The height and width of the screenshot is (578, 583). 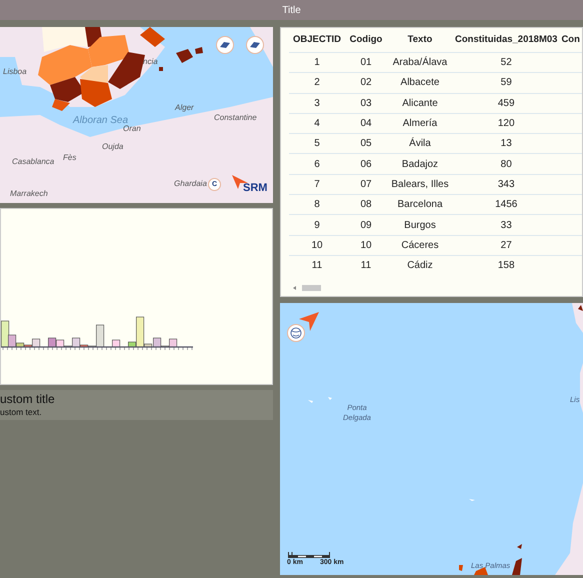 I want to click on map-label: Ghardaia, so click(x=190, y=183).